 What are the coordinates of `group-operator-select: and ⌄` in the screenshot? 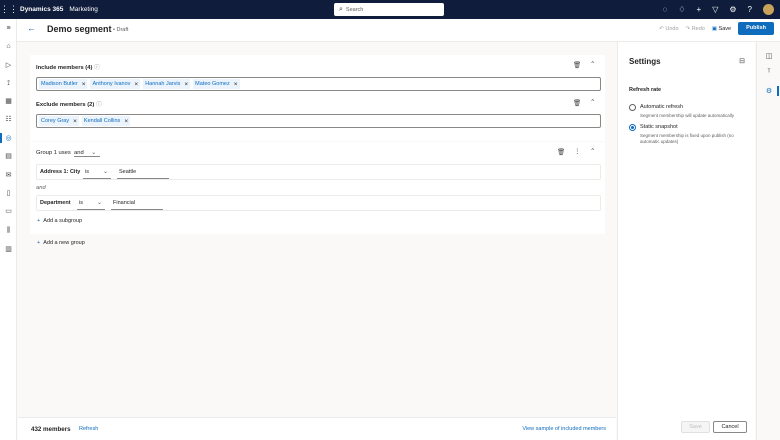 It's located at (87, 153).